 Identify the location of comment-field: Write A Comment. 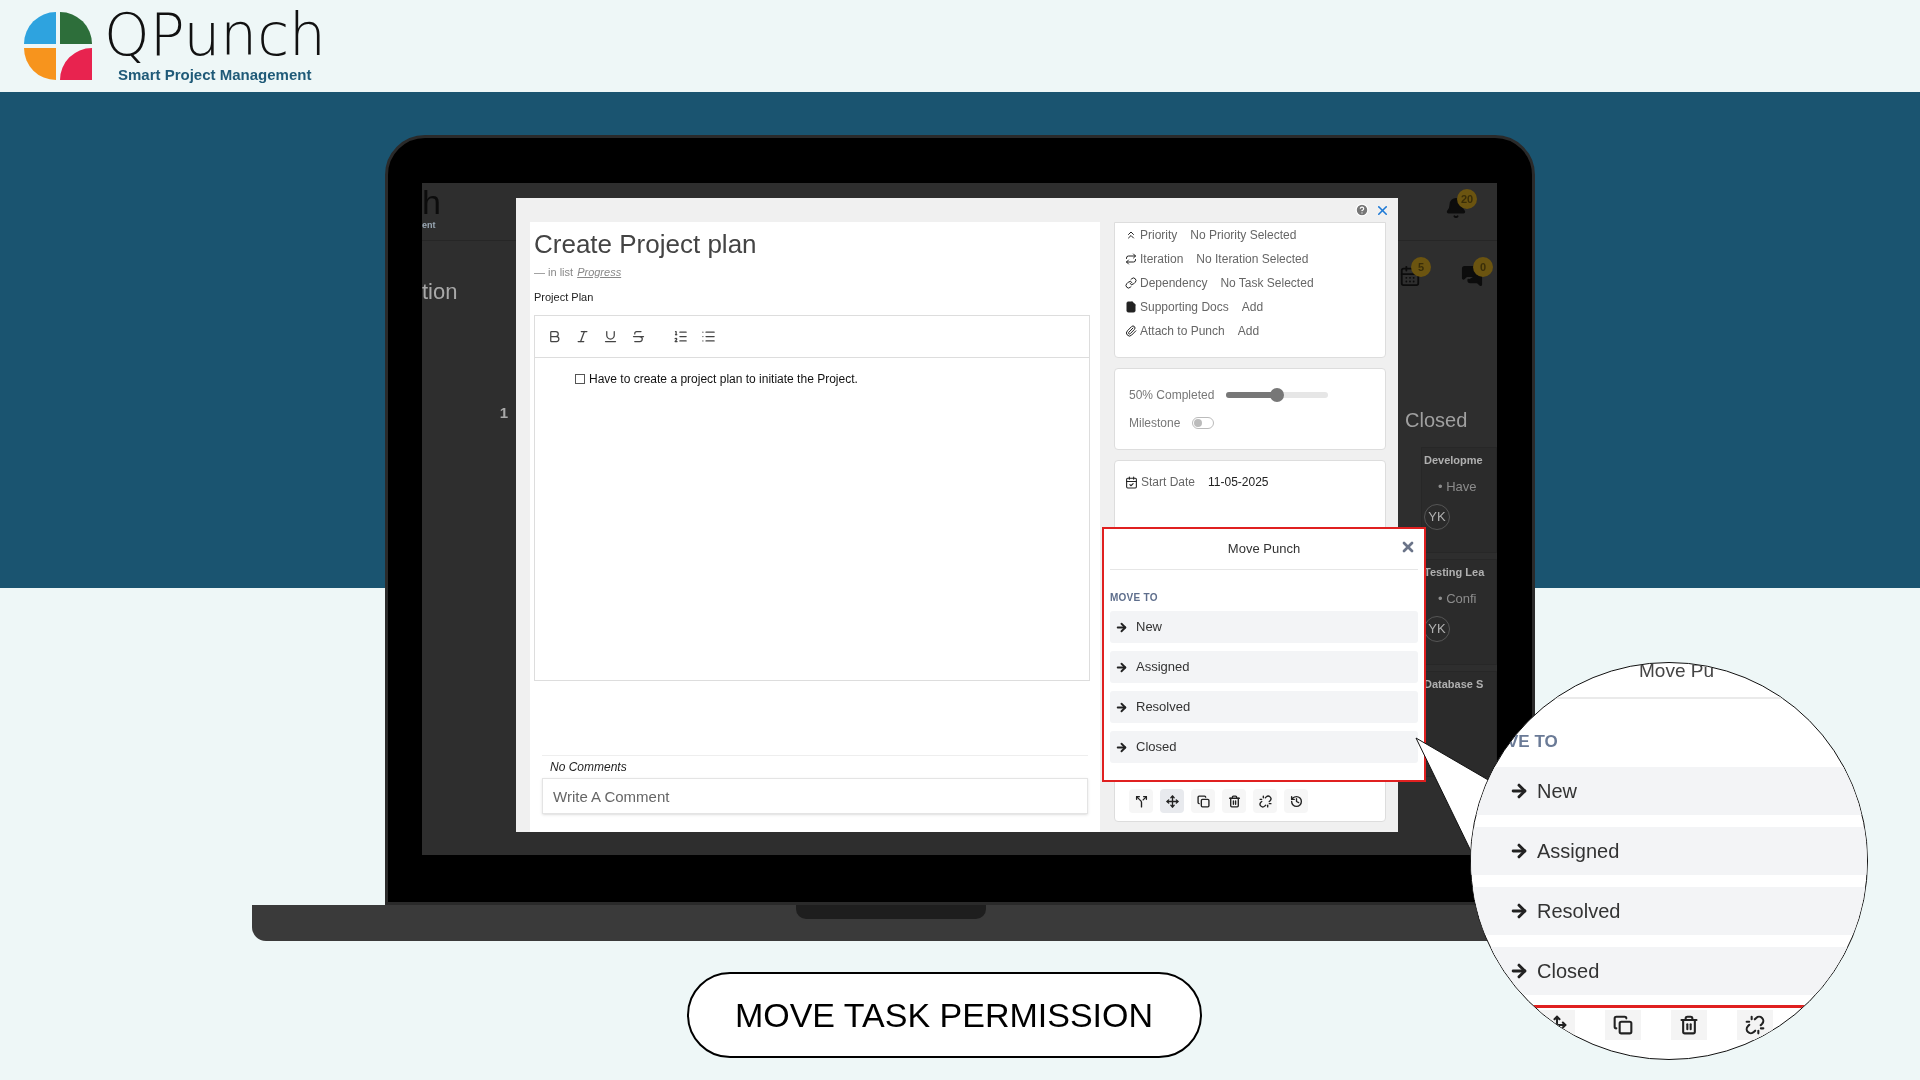
(815, 796).